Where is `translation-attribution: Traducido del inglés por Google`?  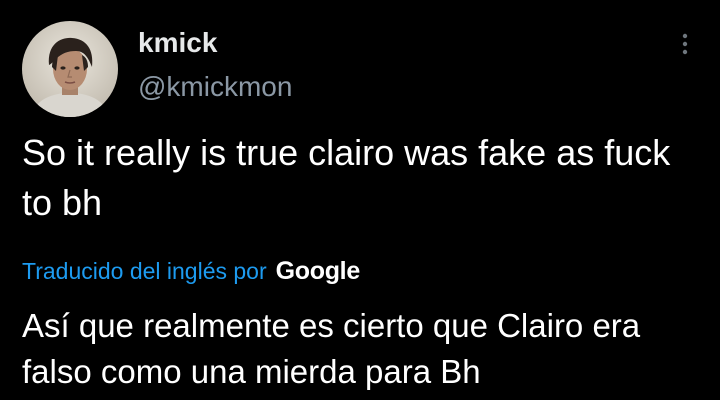
translation-attribution: Traducido del inglés por Google is located at coordinates (191, 271).